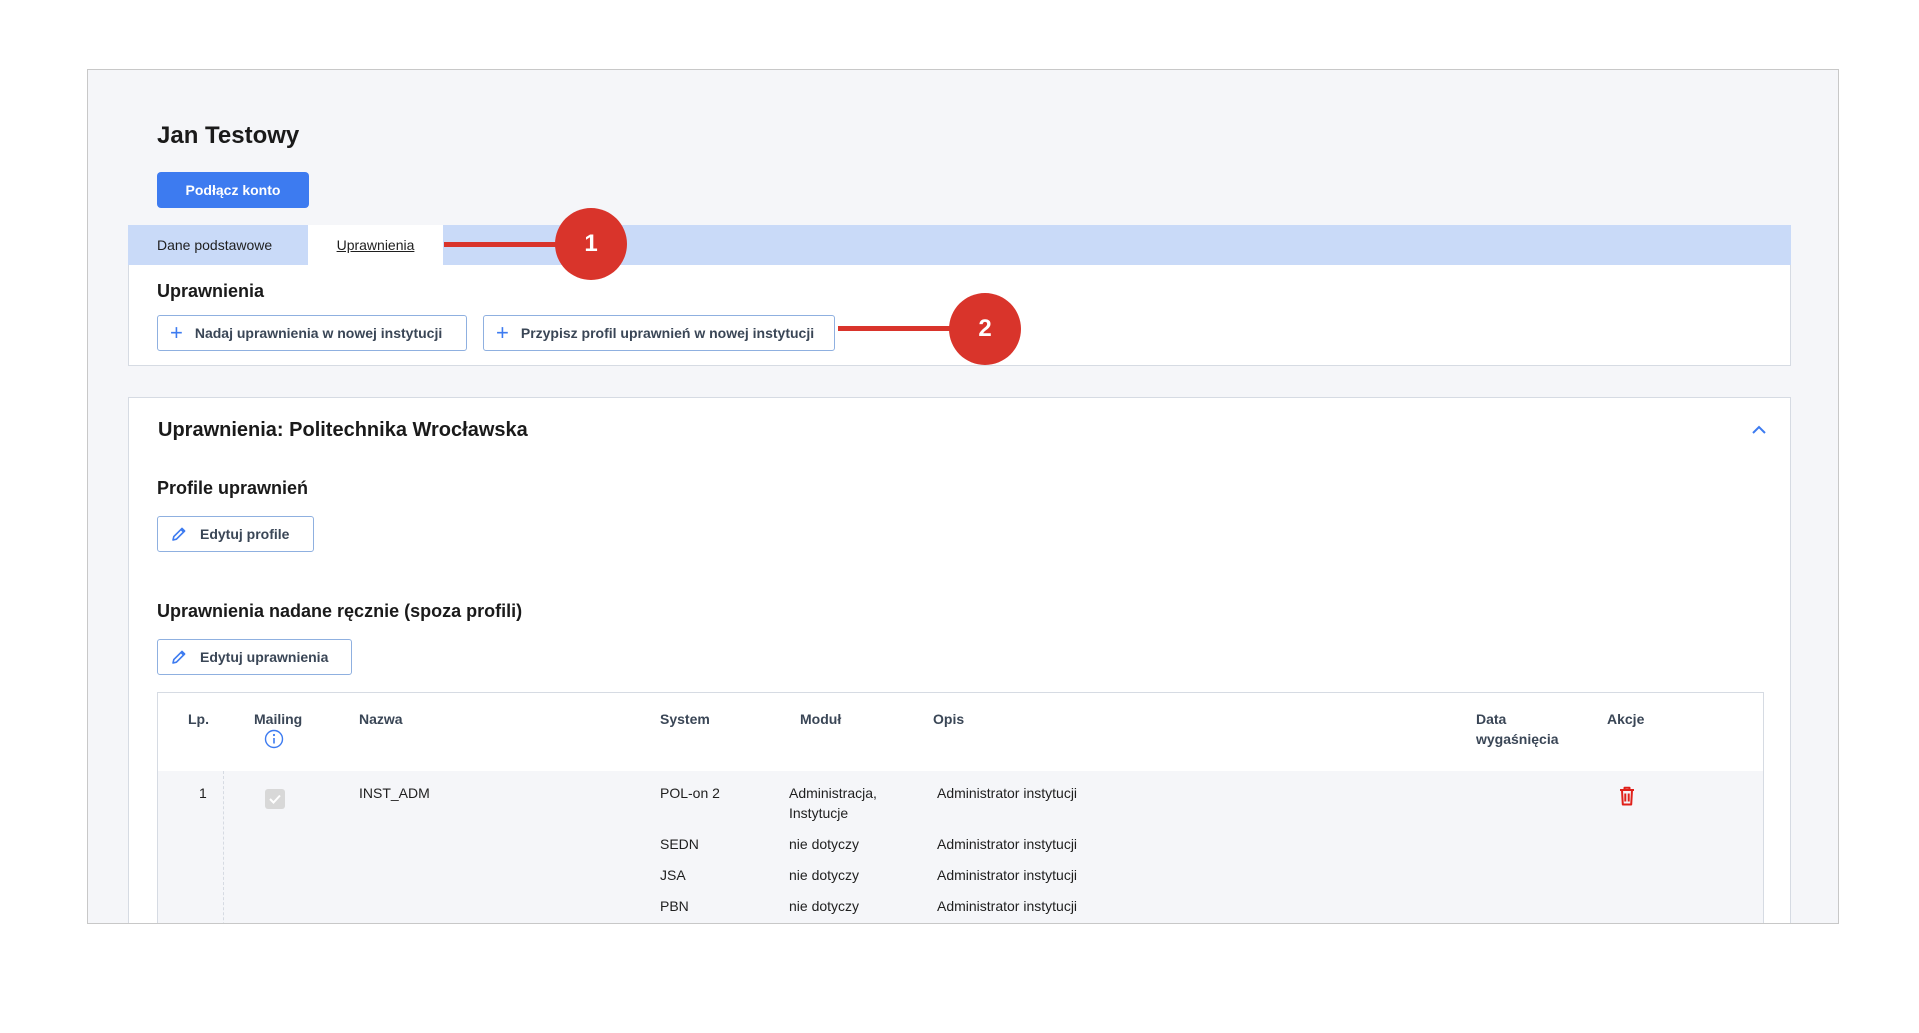  I want to click on row-lp: 1, so click(203, 793).